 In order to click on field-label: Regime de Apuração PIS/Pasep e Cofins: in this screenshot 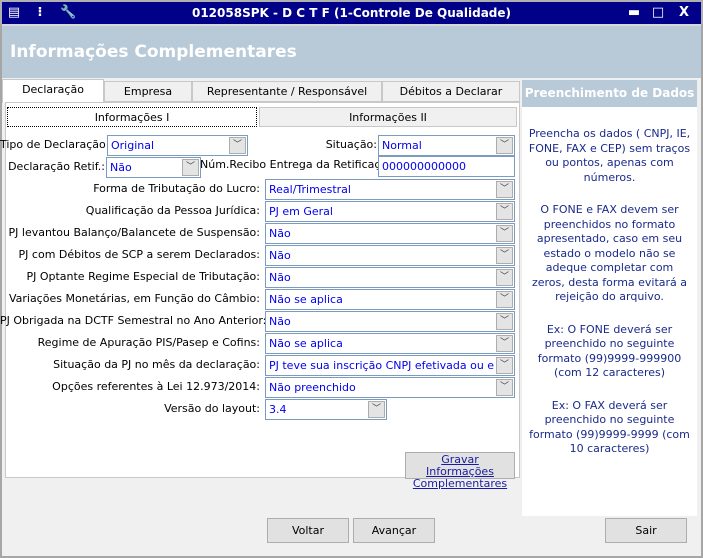, I will do `click(148, 342)`.